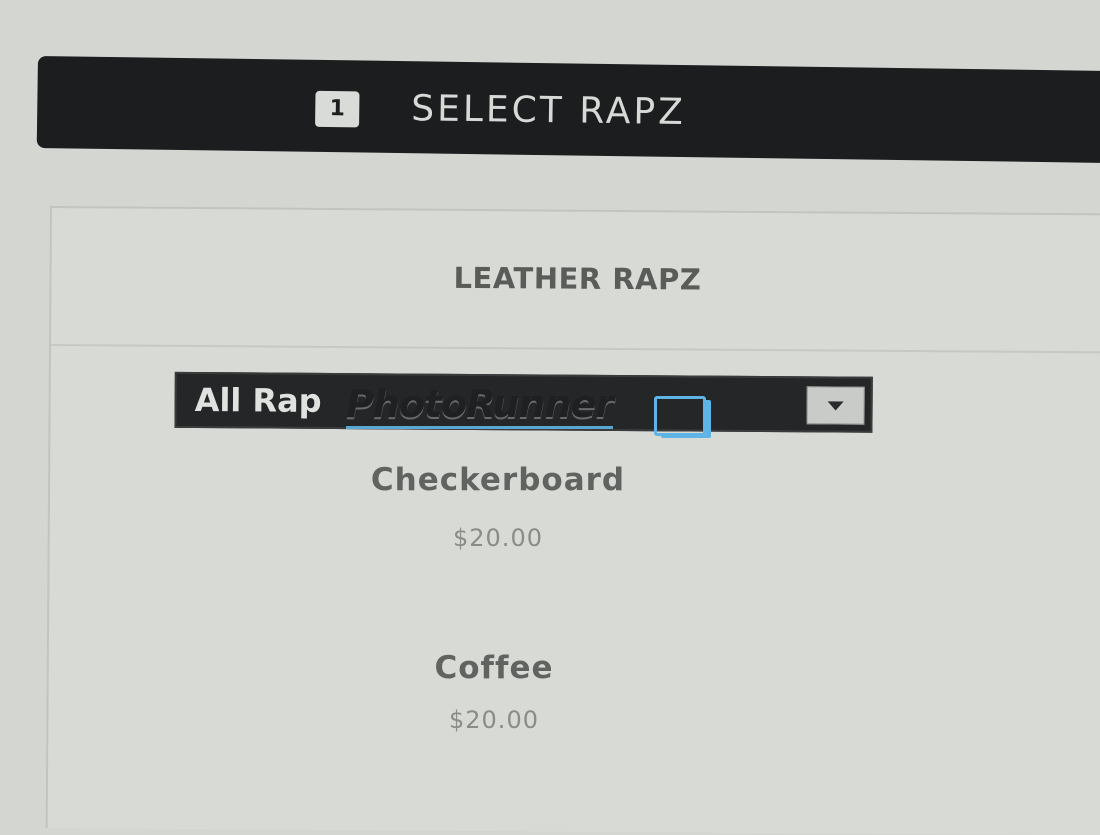  What do you see at coordinates (494, 668) in the screenshot?
I see `product-name: Coffee` at bounding box center [494, 668].